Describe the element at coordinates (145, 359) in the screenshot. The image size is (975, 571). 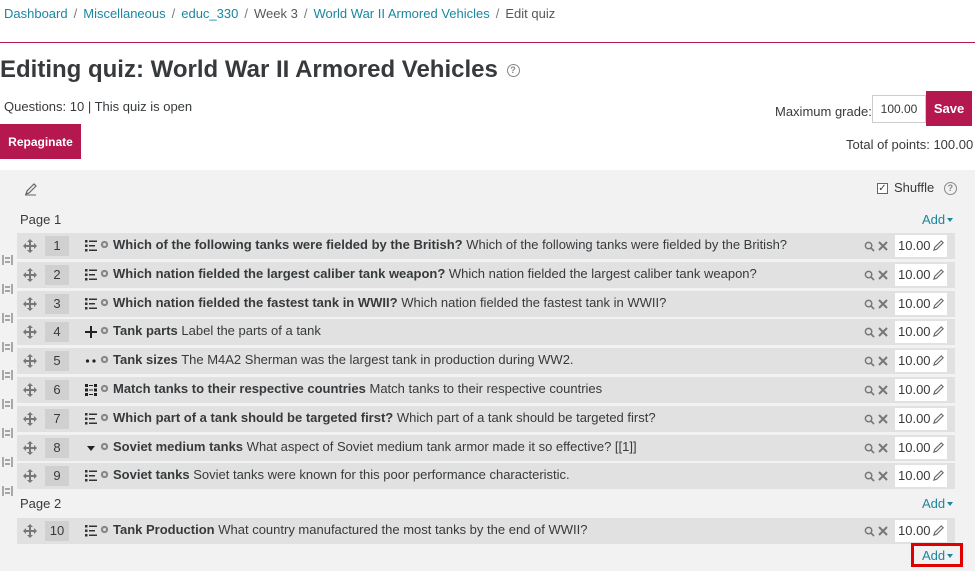
I see `question-name: Tank sizes` at that location.